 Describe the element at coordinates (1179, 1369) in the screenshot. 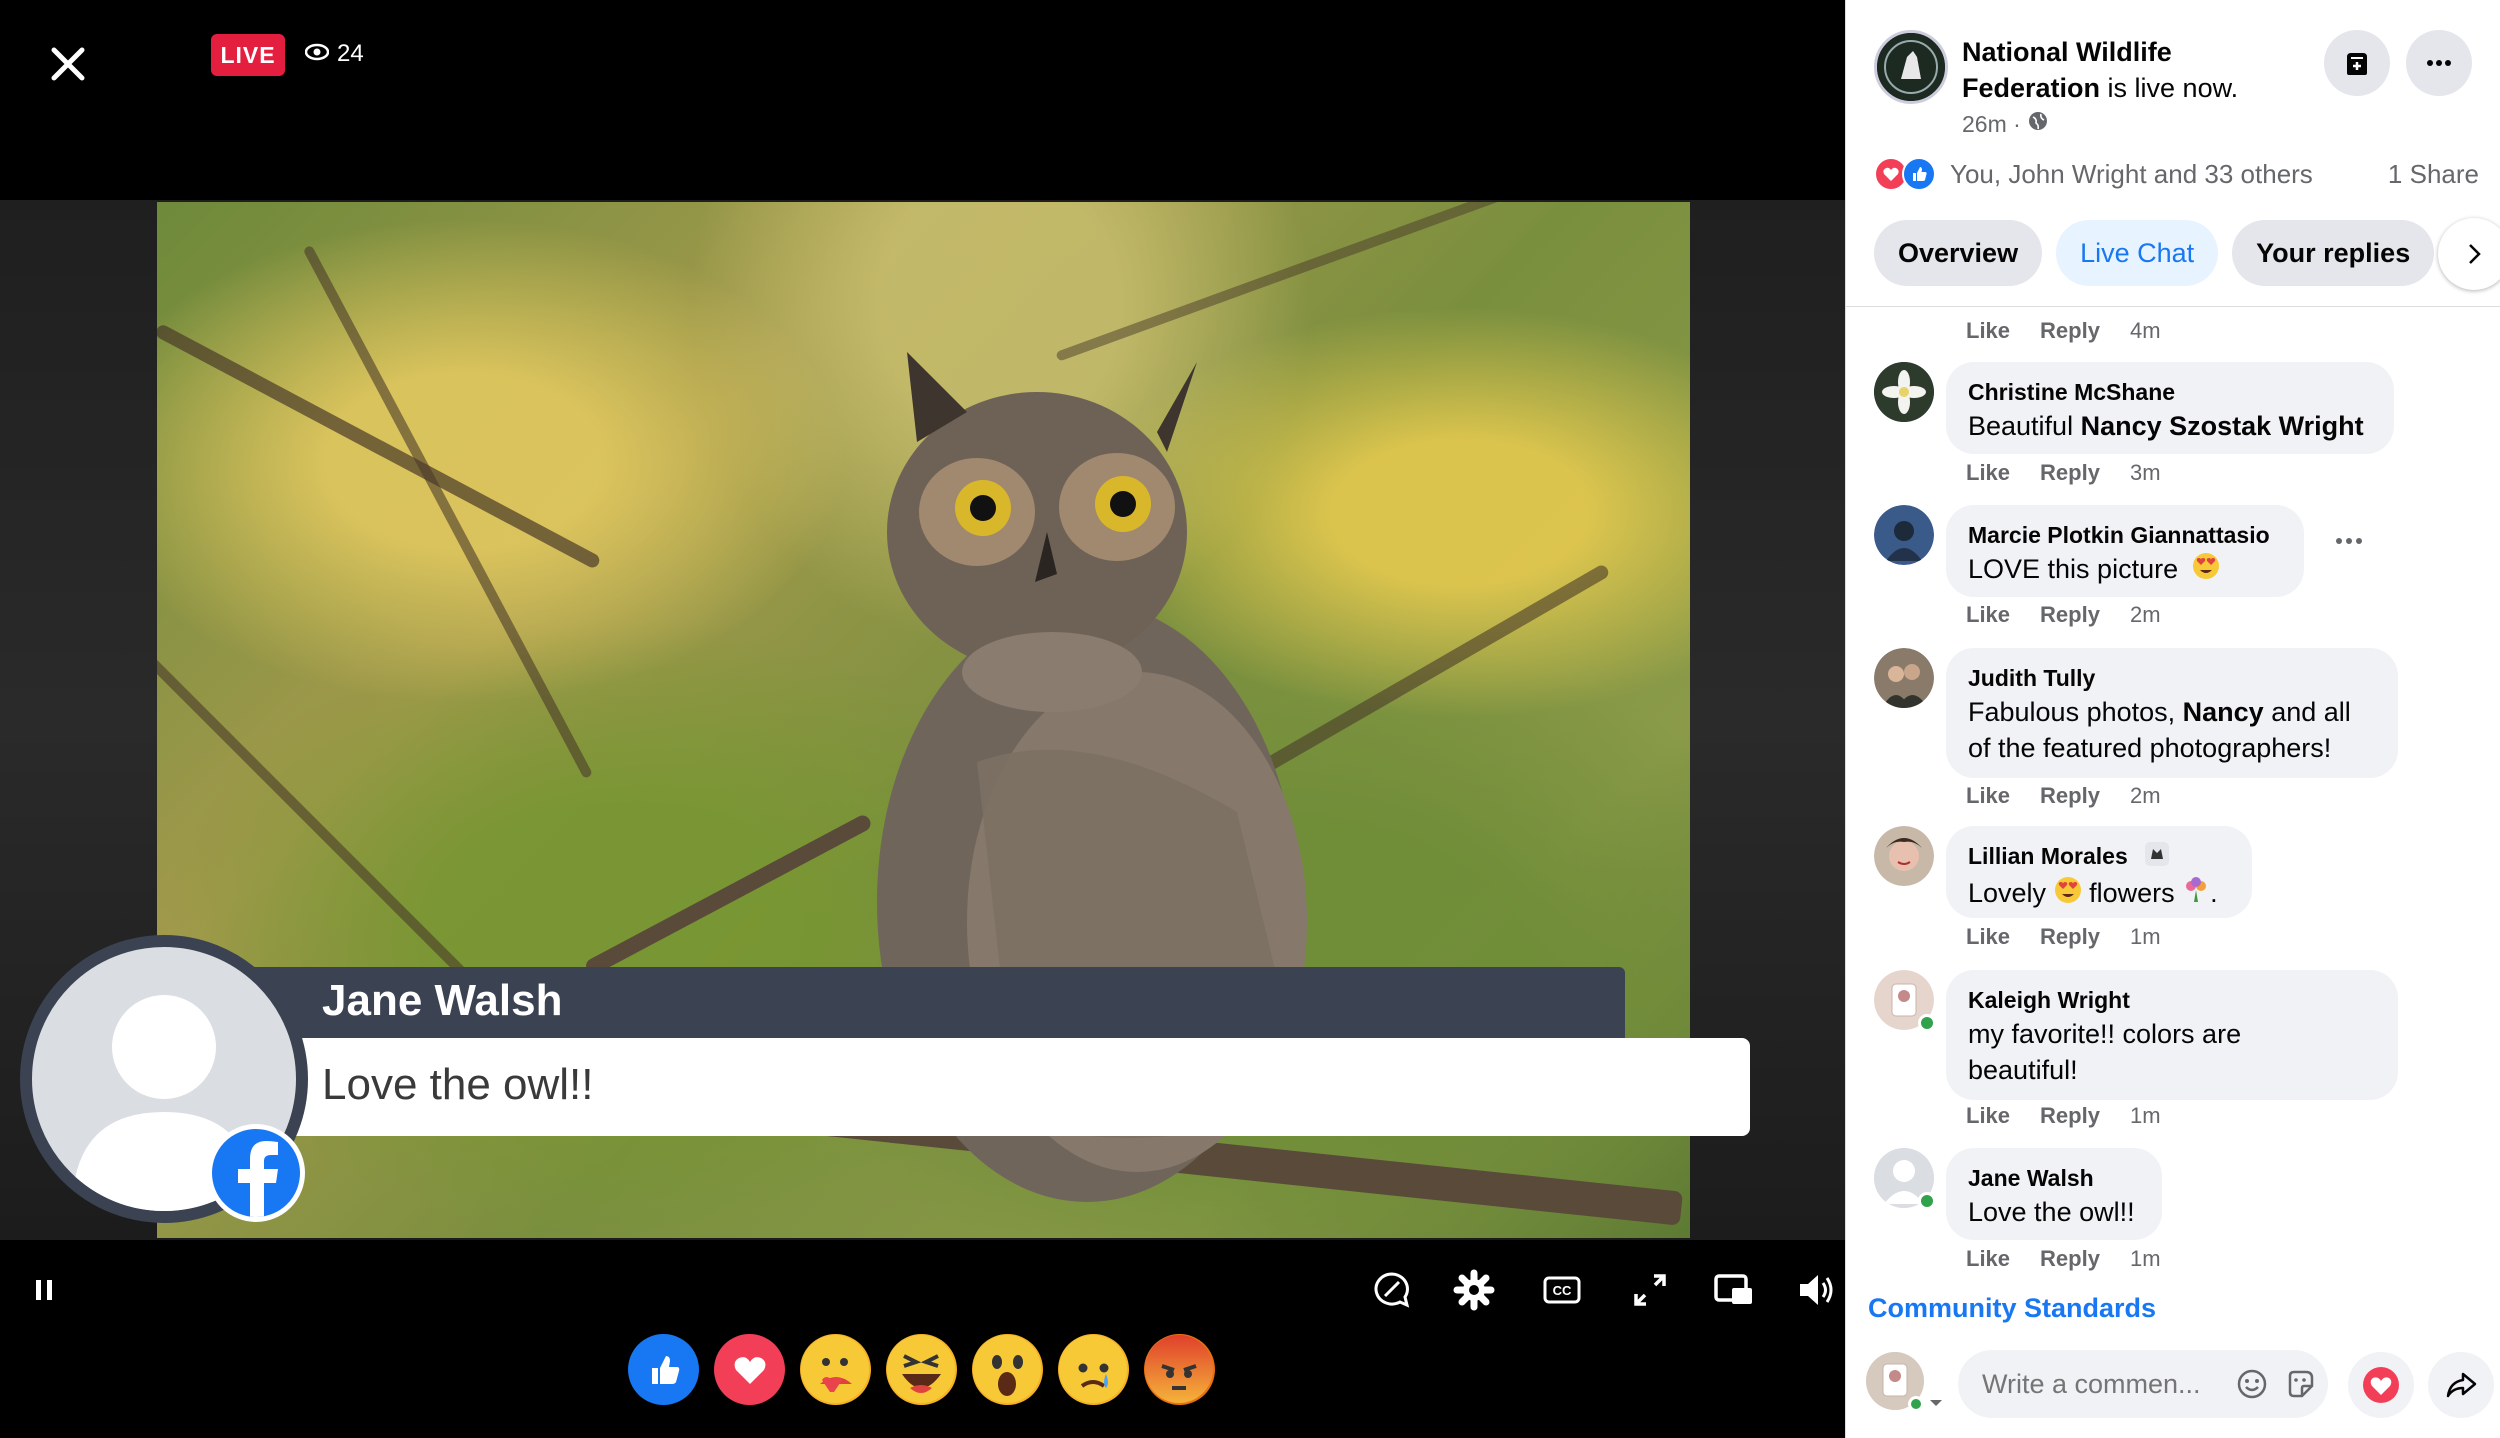

I see `angry-reaction` at that location.